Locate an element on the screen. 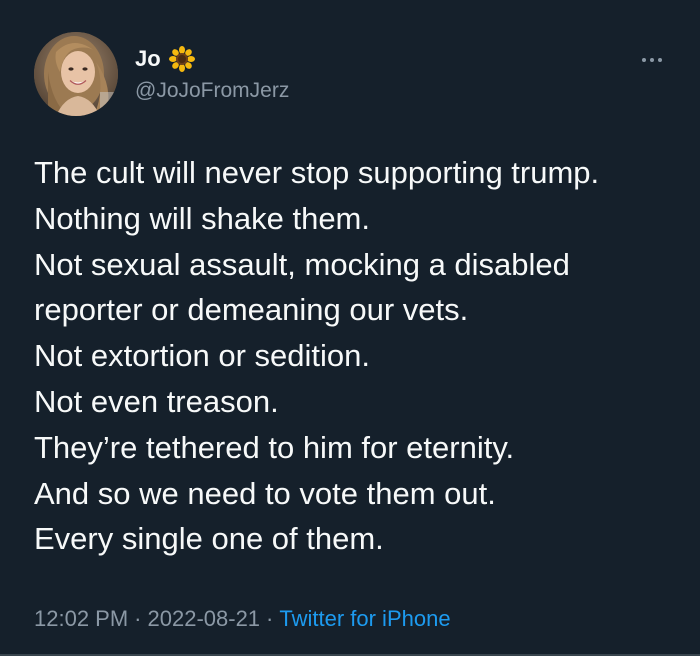  tweet-text-line: Nothing will shake them. is located at coordinates (202, 218).